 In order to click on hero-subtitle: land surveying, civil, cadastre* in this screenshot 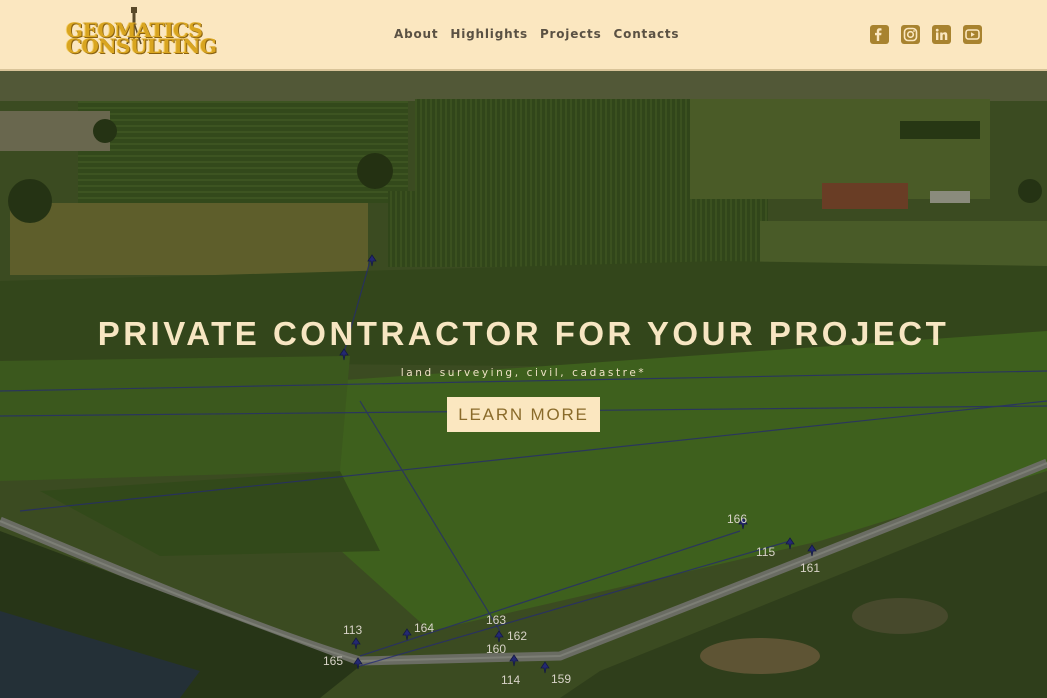, I will do `click(523, 373)`.